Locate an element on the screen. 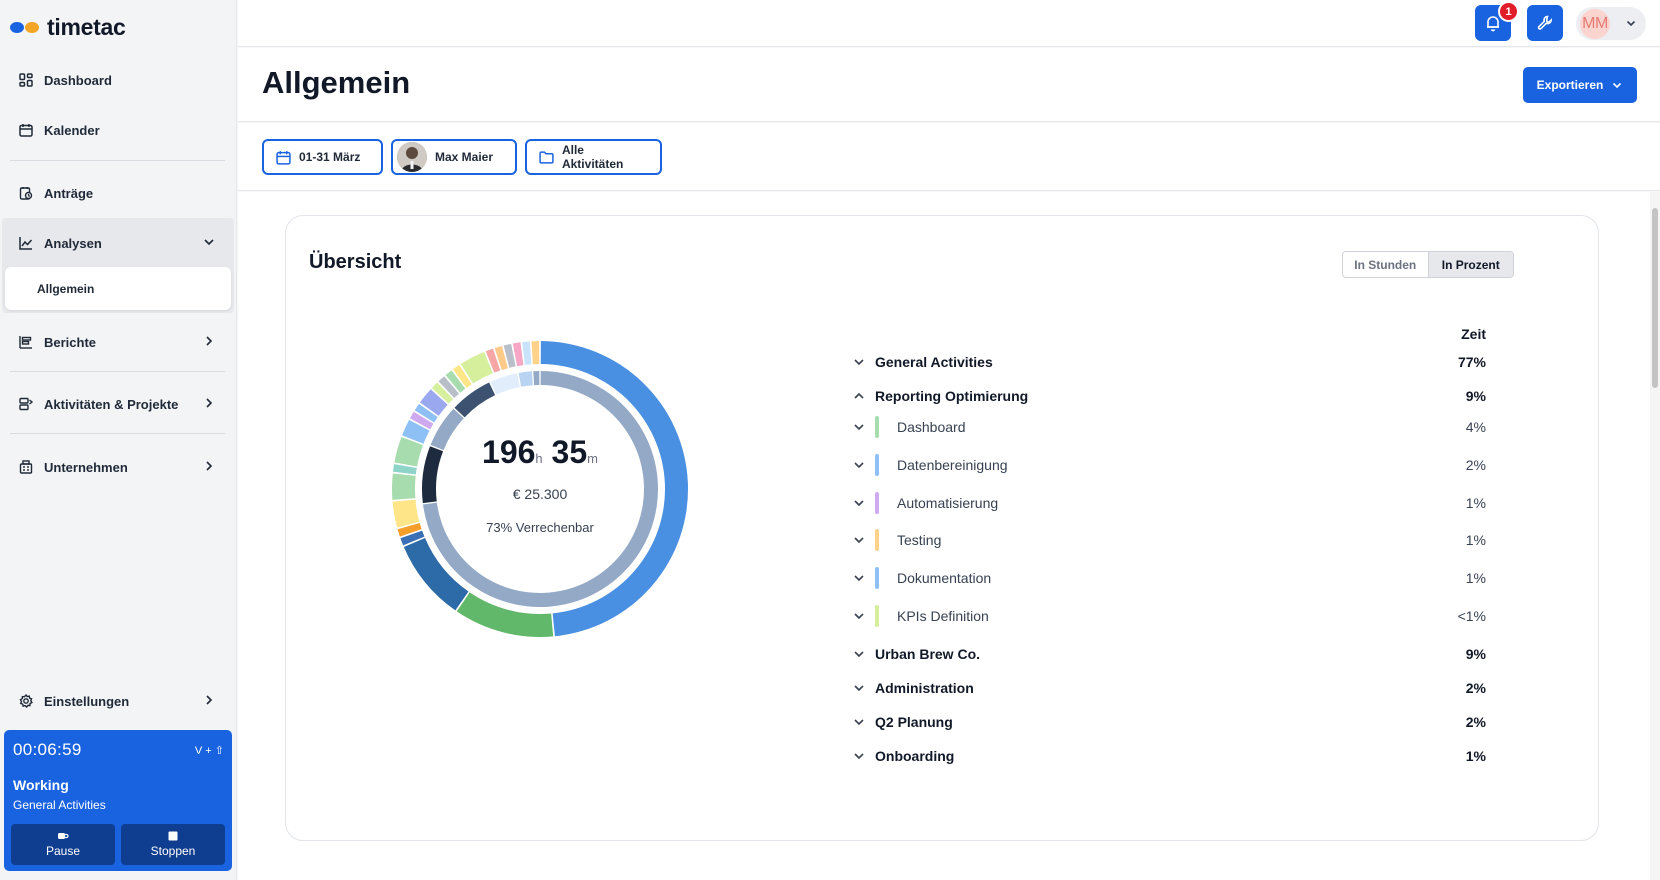 Image resolution: width=1660 pixels, height=880 pixels. nav-aktivitaeten-label: Aktivitäten & Projekte is located at coordinates (111, 404).